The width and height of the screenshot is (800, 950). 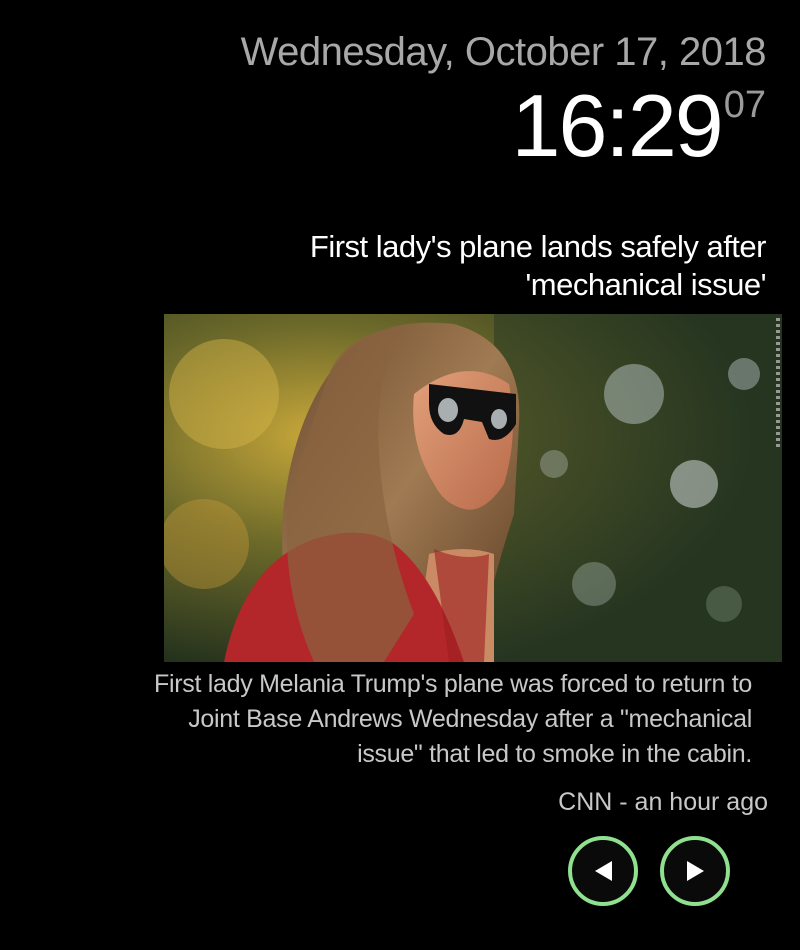 What do you see at coordinates (503, 52) in the screenshot?
I see `date-label: Wednesday, October 17, 2018` at bounding box center [503, 52].